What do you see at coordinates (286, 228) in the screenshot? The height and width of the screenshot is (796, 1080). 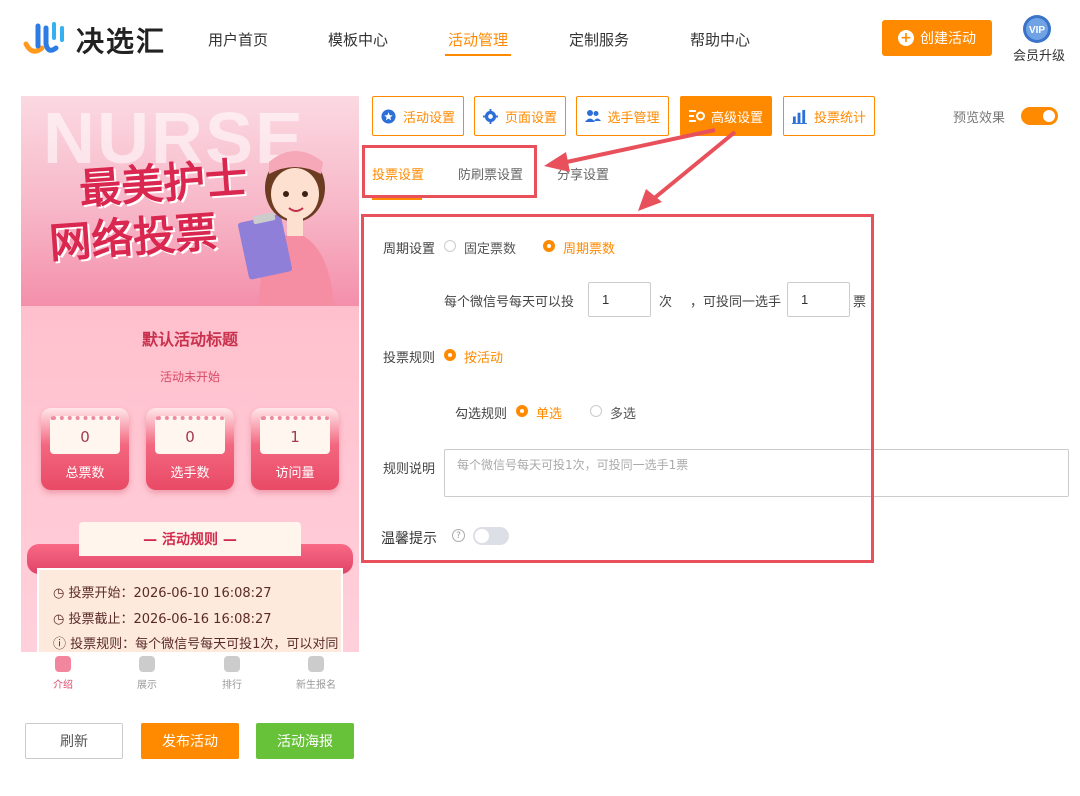 I see `nurse-illustration` at bounding box center [286, 228].